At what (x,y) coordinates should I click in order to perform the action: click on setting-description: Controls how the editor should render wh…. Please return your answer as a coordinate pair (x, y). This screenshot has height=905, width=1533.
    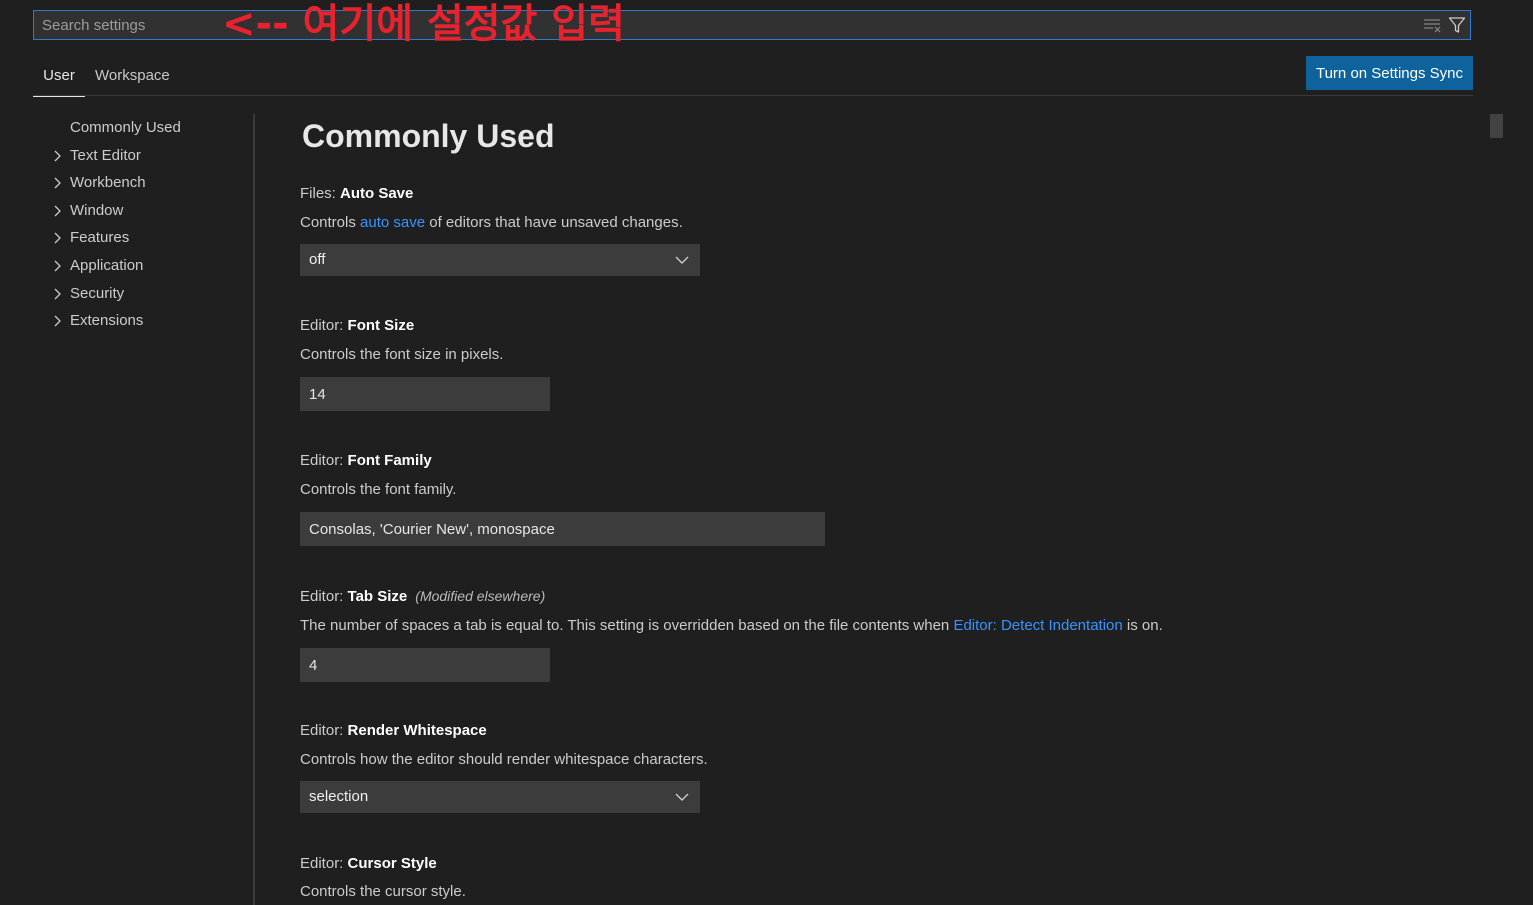
    Looking at the image, I should click on (504, 759).